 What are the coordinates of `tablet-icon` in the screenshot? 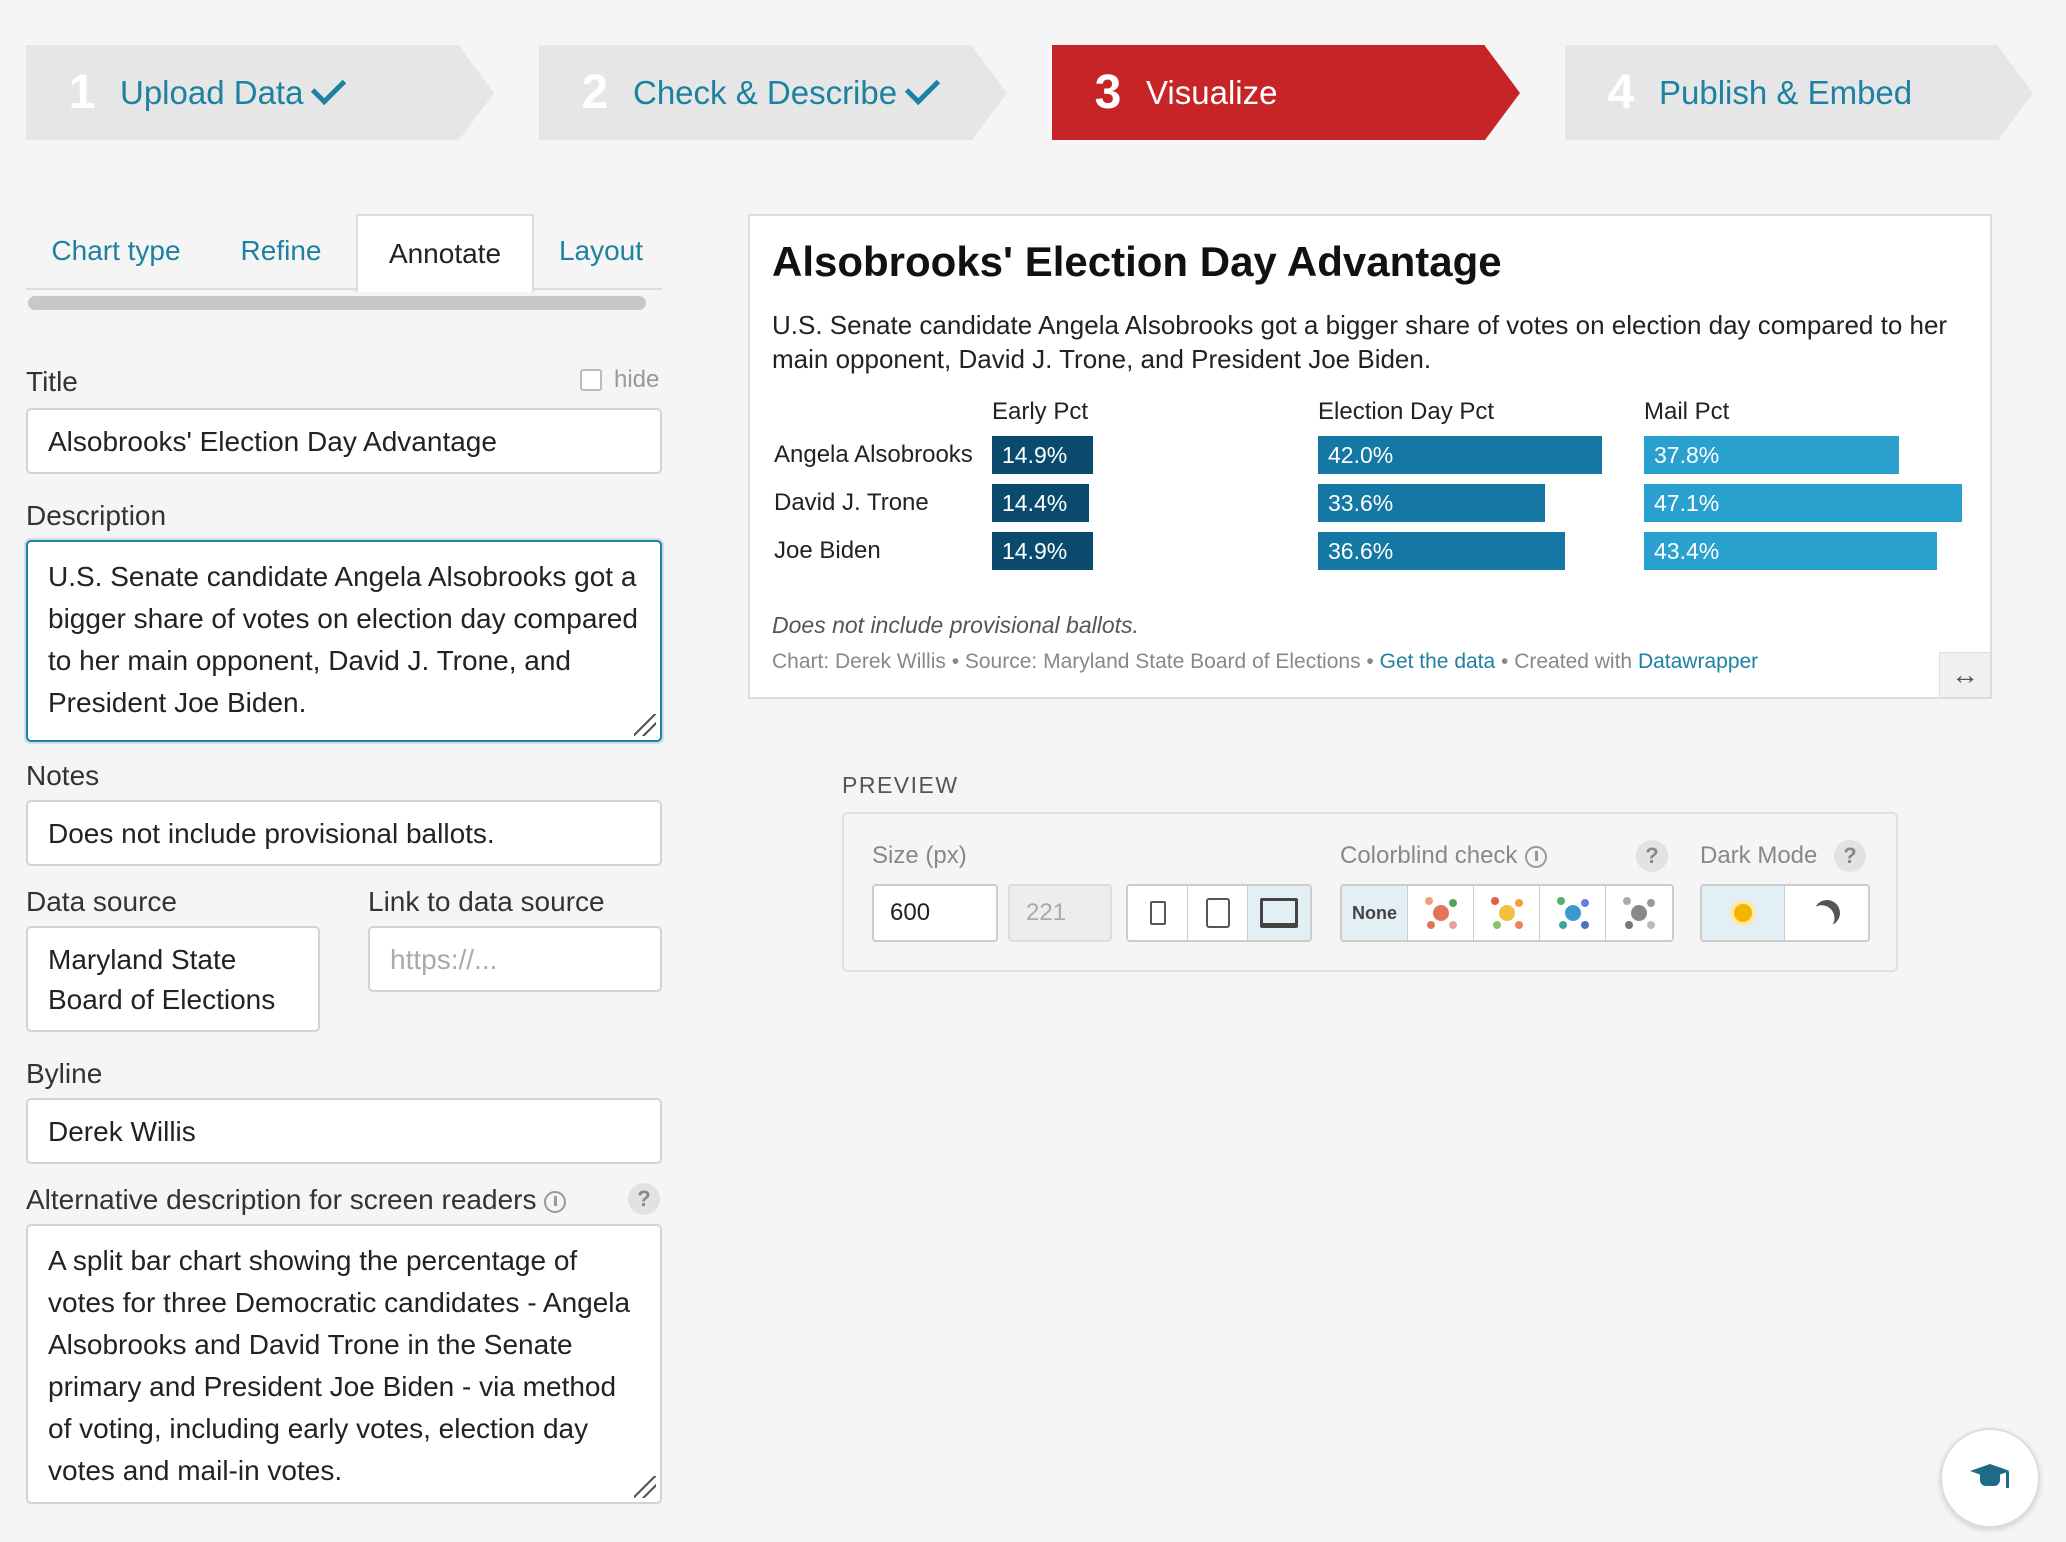 It's located at (1217, 913).